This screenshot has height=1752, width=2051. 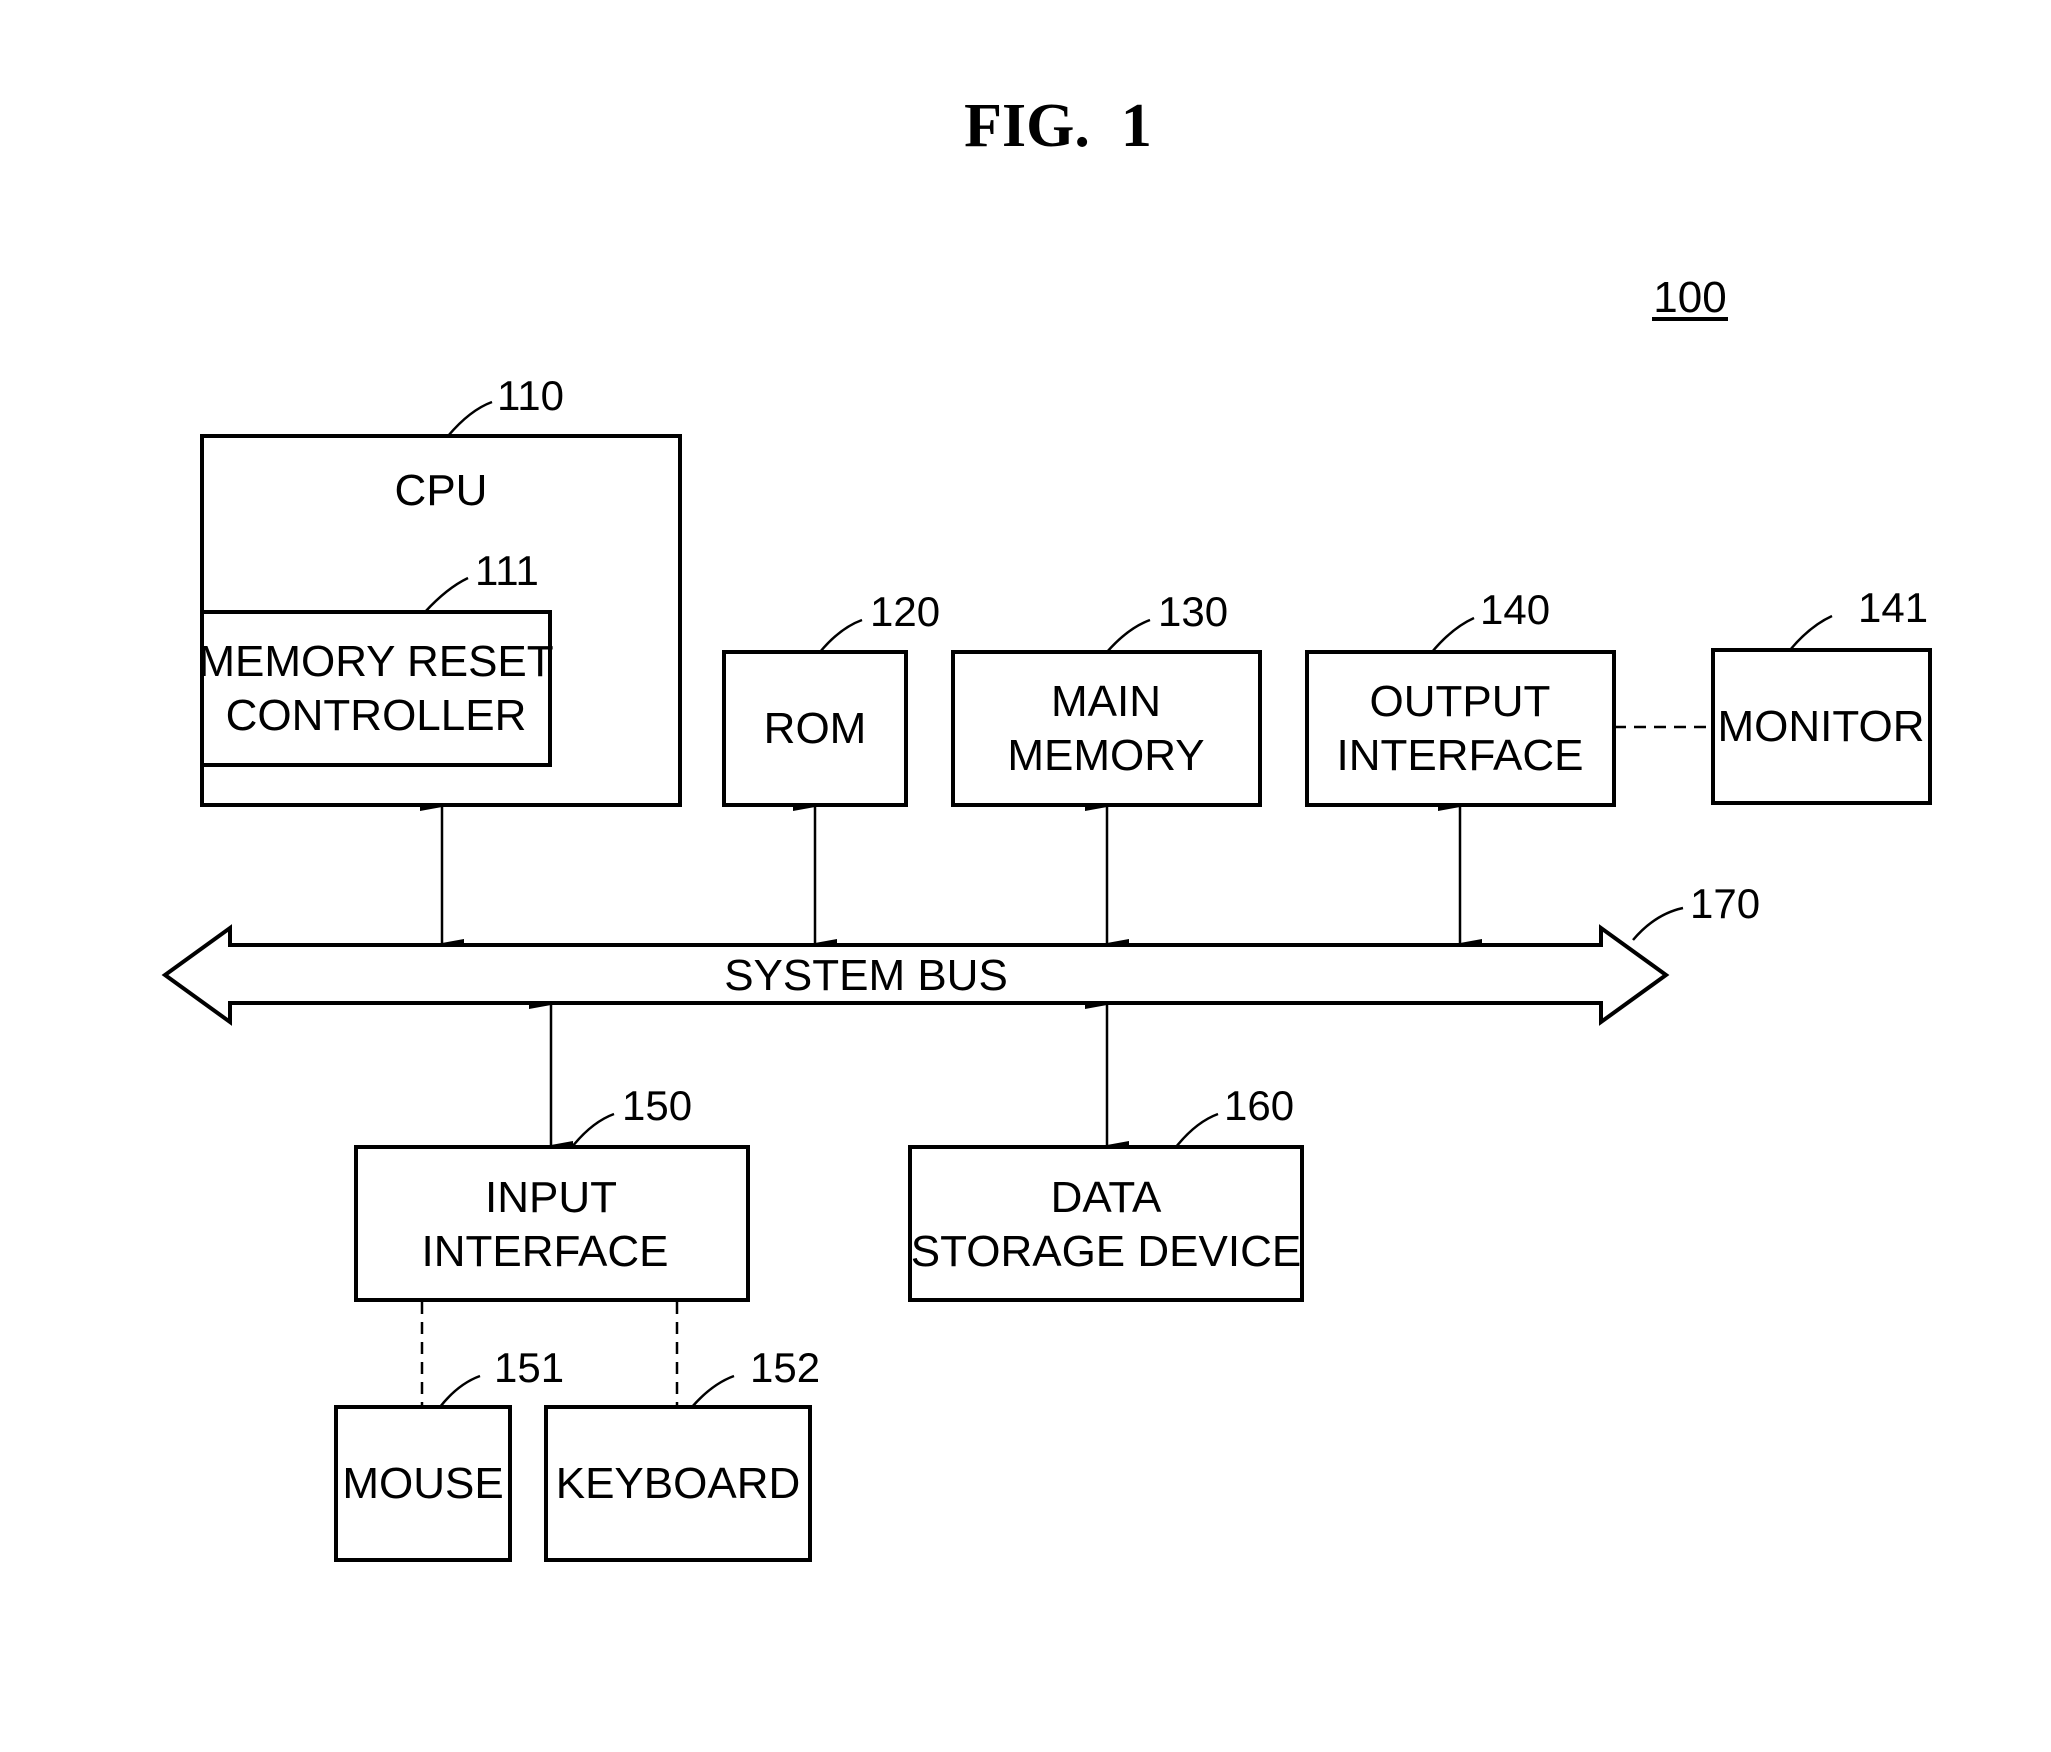 What do you see at coordinates (905, 611) in the screenshot?
I see `rom-ref: 120` at bounding box center [905, 611].